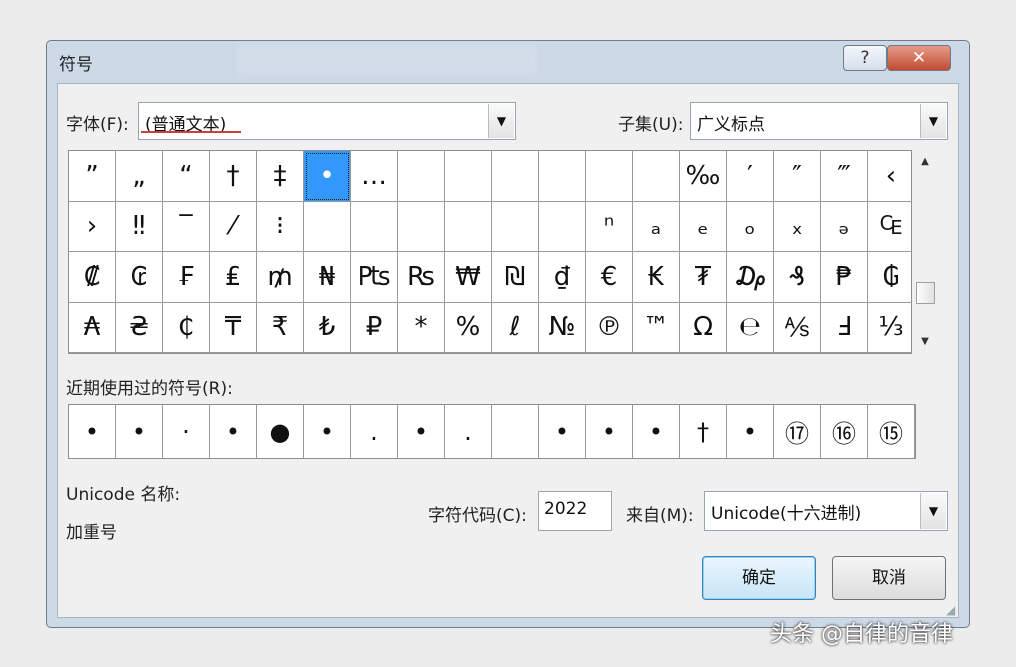 This screenshot has width=1016, height=667. What do you see at coordinates (750, 176) in the screenshot?
I see `symbol-cell: ′` at bounding box center [750, 176].